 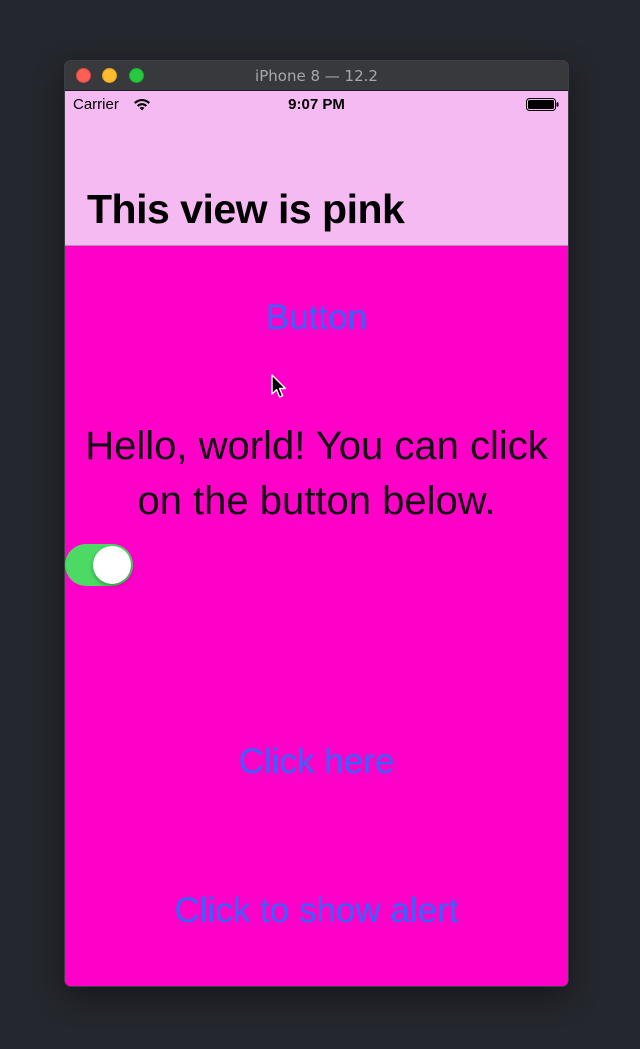 I want to click on switch-knob, so click(x=112, y=565).